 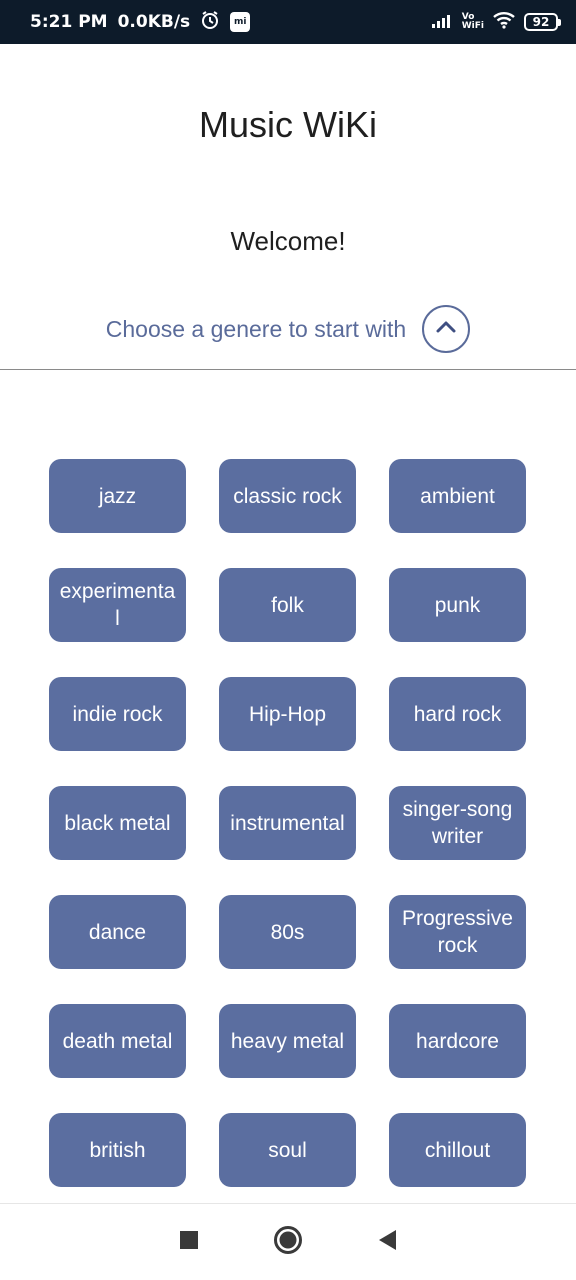 What do you see at coordinates (457, 1041) in the screenshot?
I see `genre-chip: hardcore` at bounding box center [457, 1041].